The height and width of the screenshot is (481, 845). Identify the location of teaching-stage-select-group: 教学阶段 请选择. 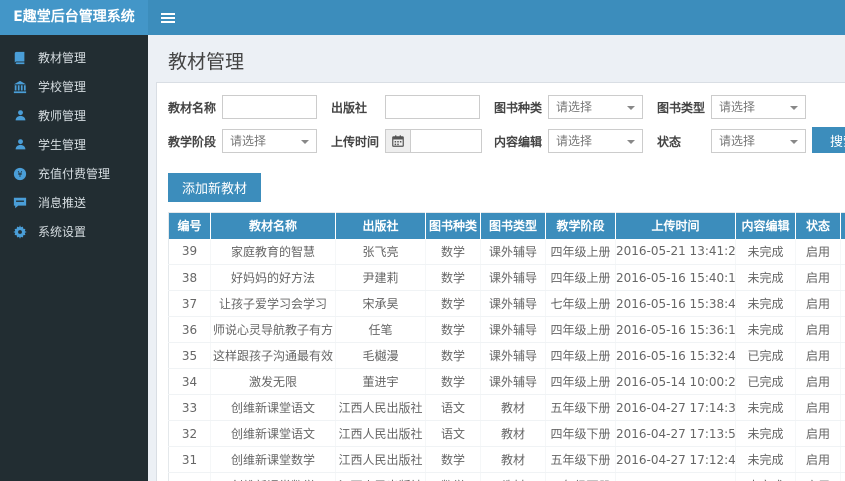
(249, 141).